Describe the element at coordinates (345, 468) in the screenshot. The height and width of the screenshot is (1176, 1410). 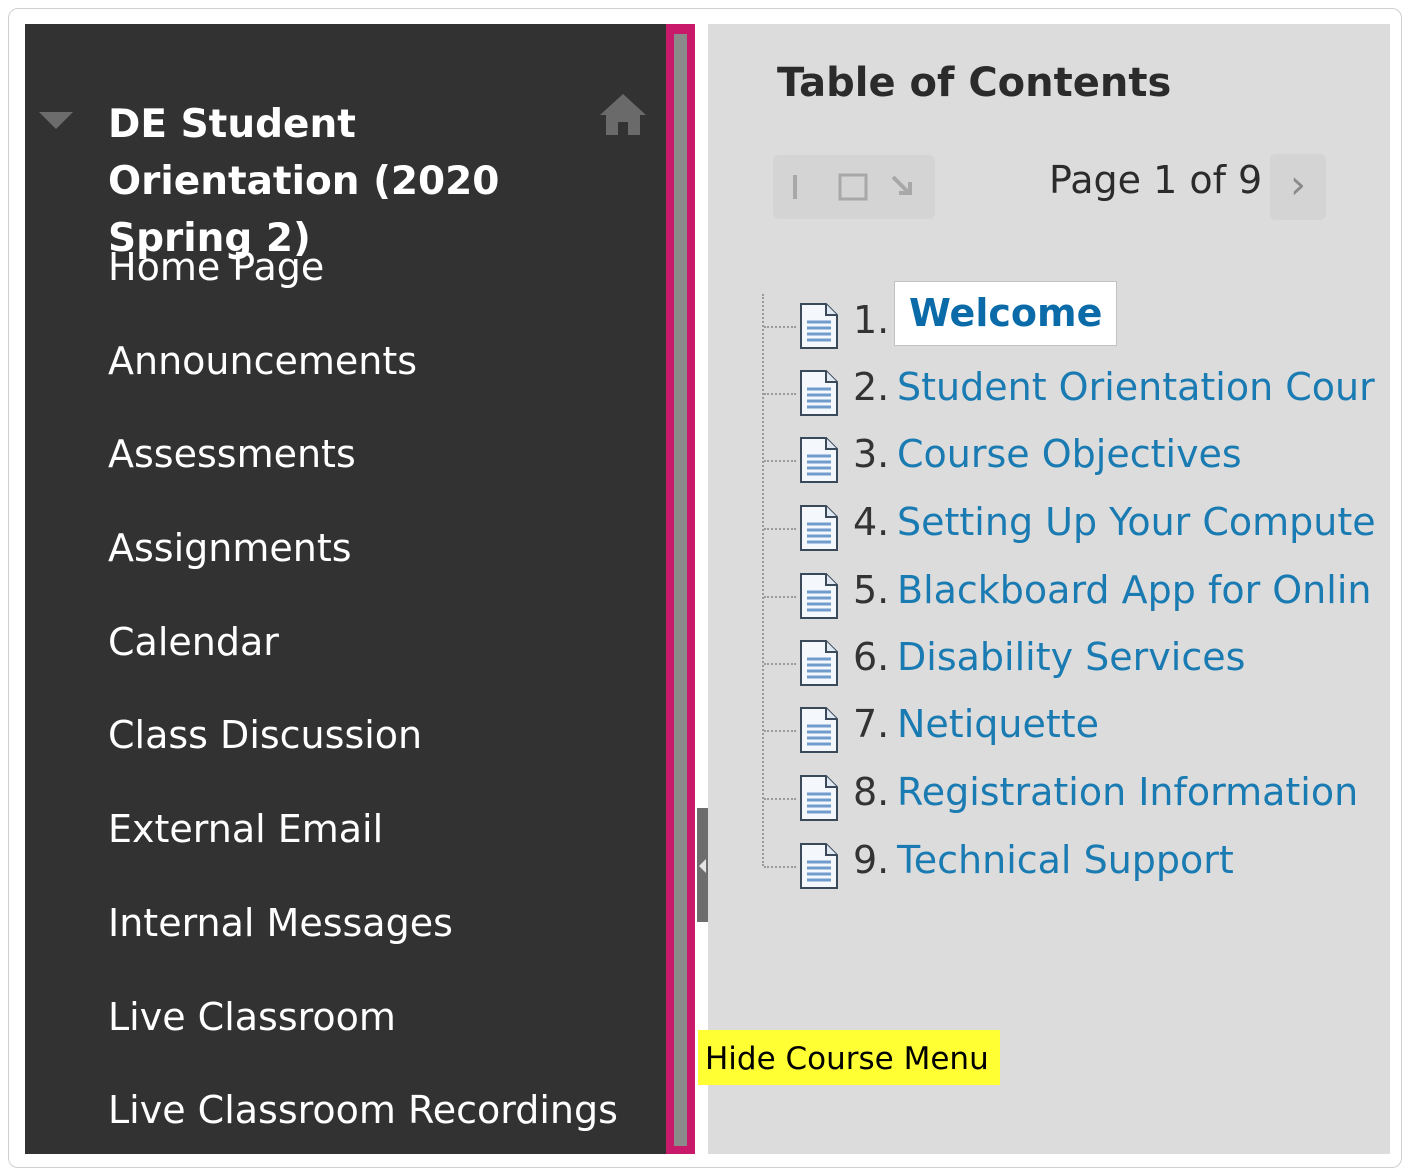
I see `menu-item-assessments: Assessments` at that location.